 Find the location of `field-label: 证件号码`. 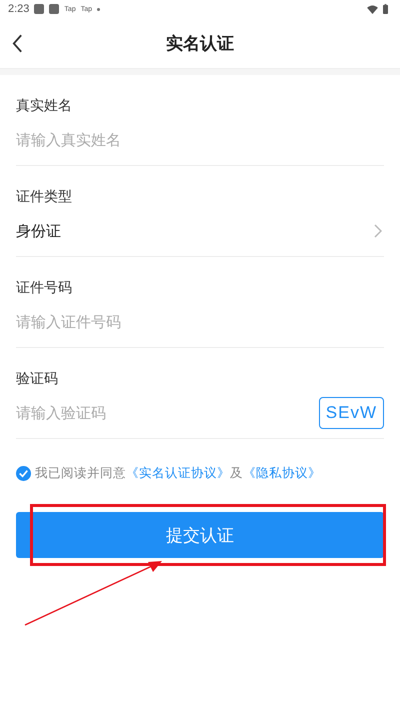

field-label: 证件号码 is located at coordinates (44, 288).